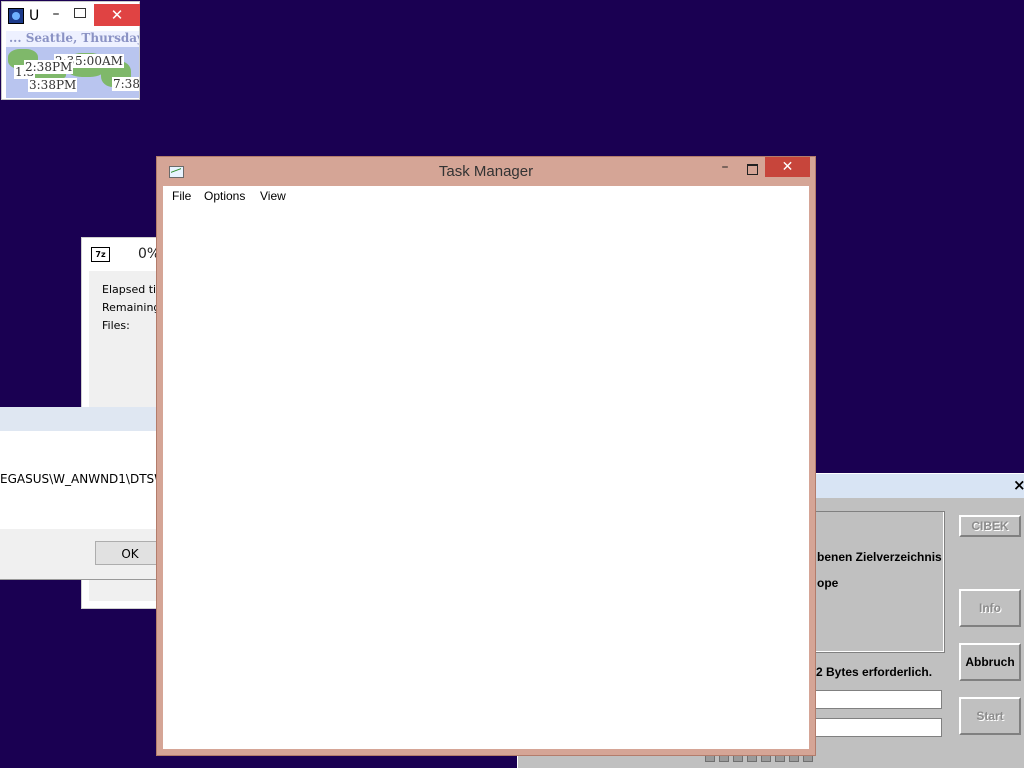  I want to click on ok-button: OK, so click(130, 553).